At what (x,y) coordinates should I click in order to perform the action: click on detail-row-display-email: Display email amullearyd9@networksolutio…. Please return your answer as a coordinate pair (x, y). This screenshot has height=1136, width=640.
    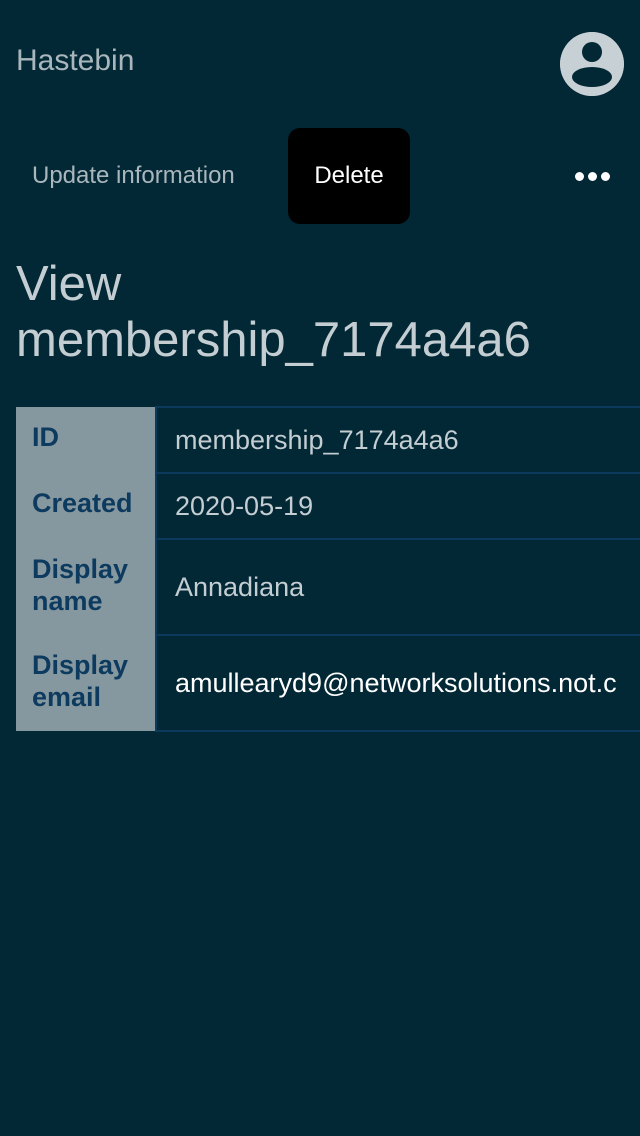
    Looking at the image, I should click on (328, 683).